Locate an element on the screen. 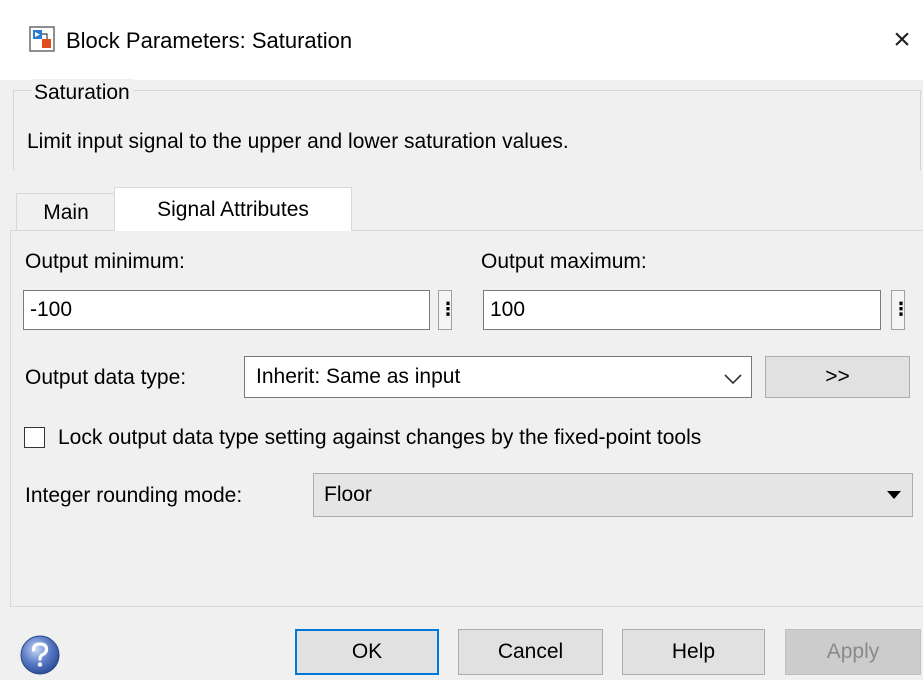  ok-button: OK is located at coordinates (367, 652).